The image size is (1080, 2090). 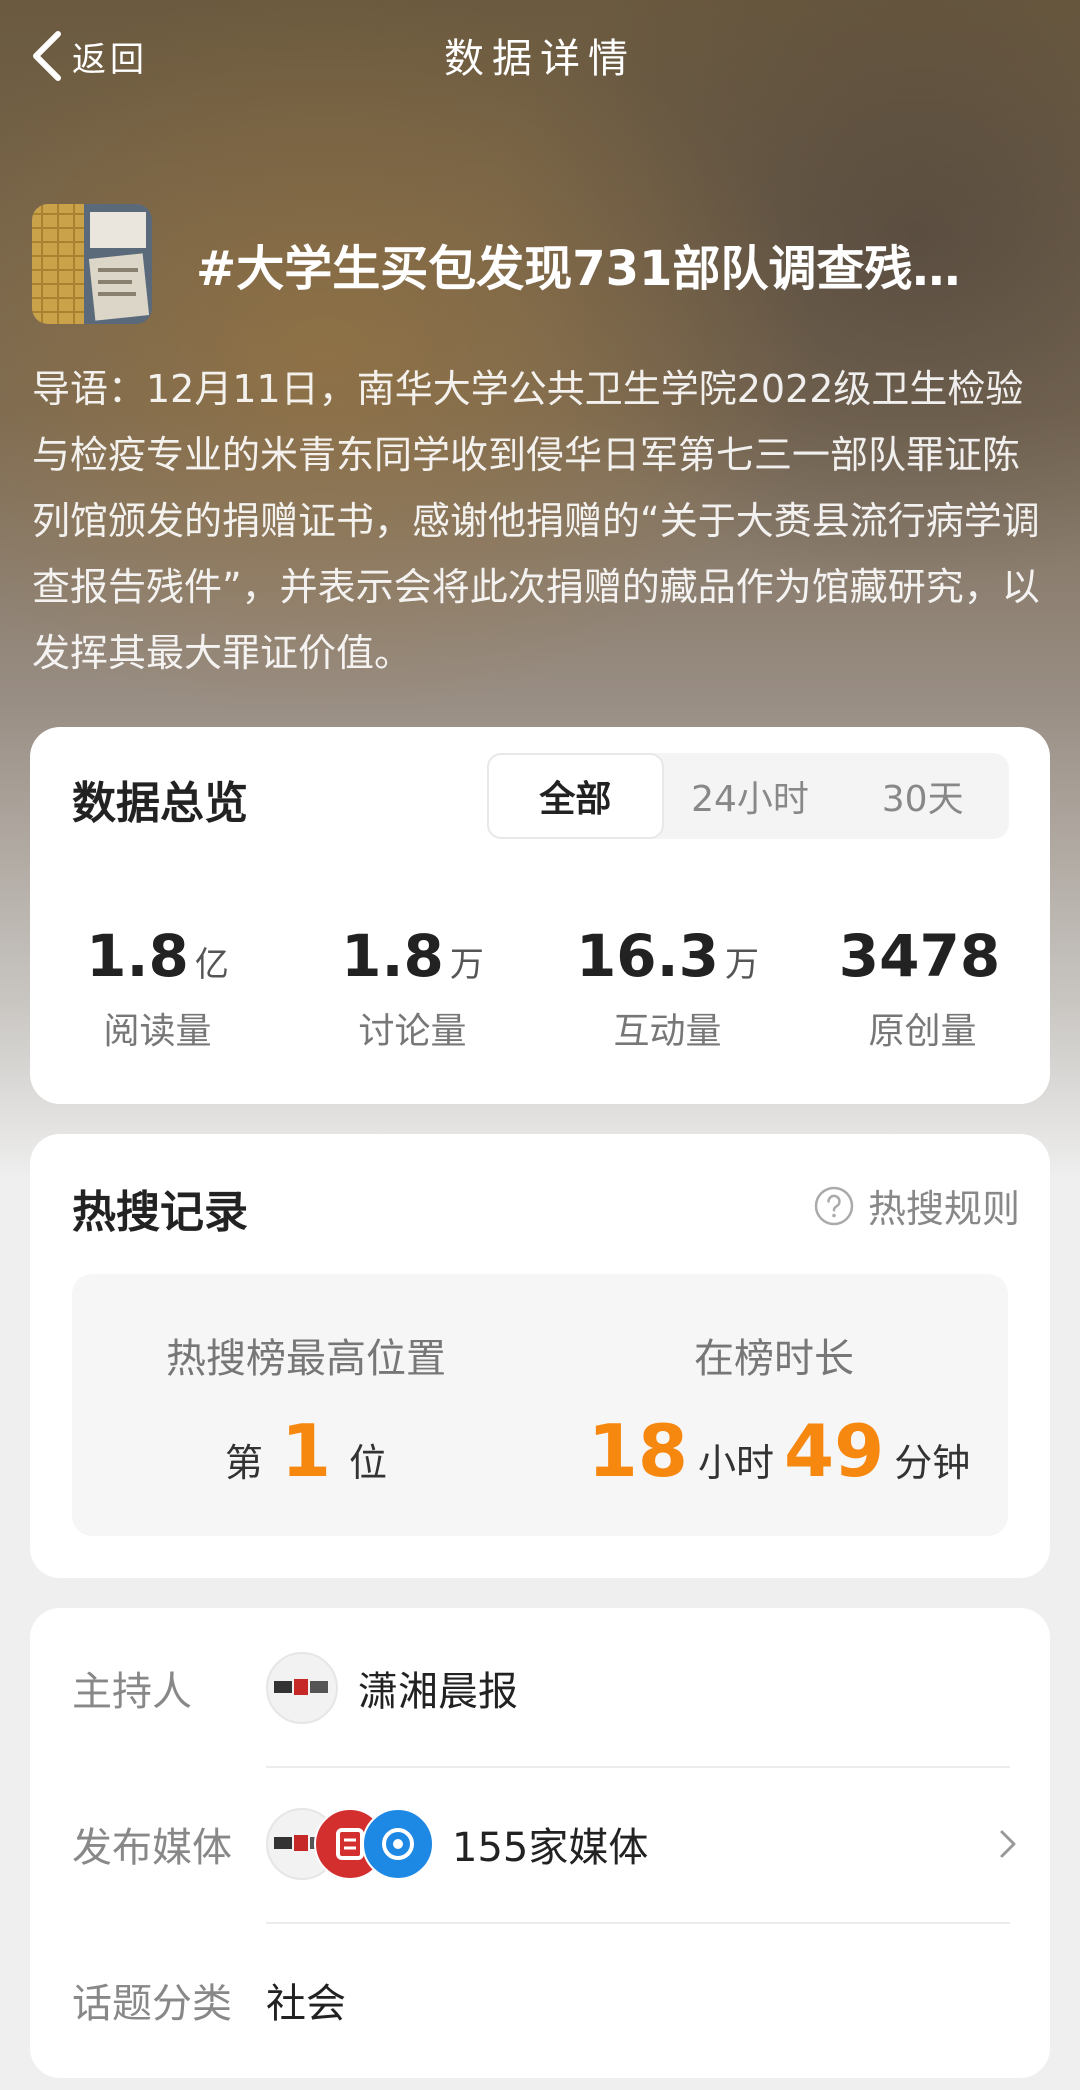 I want to click on stat-value: 16.3, so click(x=647, y=956).